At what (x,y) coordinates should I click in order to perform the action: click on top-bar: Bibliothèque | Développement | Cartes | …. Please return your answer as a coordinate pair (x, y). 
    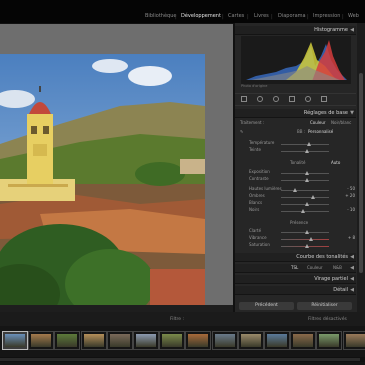
    Looking at the image, I should click on (182, 11).